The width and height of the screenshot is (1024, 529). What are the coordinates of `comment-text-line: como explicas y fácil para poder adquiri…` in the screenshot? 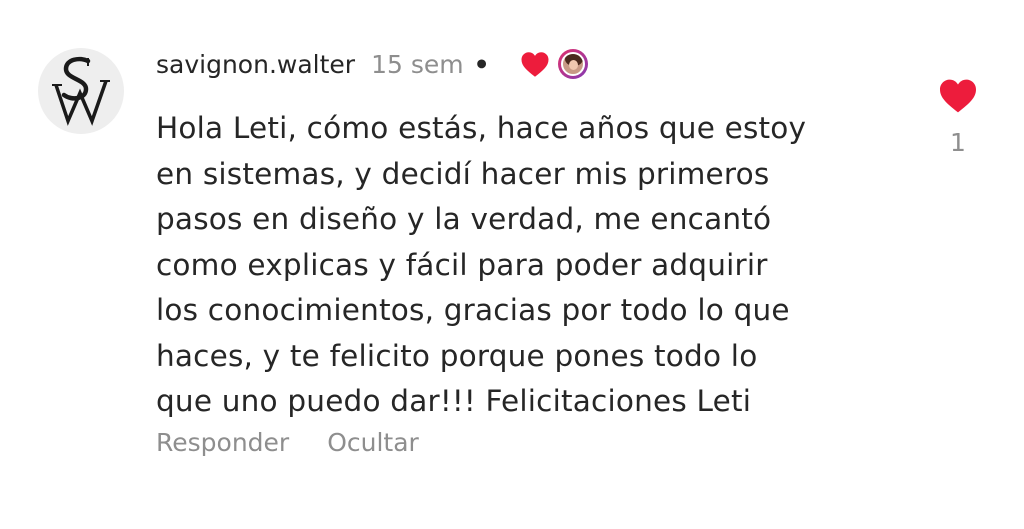 It's located at (462, 264).